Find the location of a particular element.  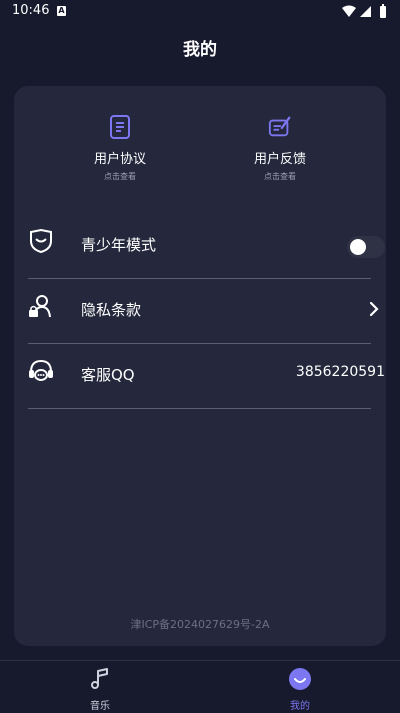

teen-mode-label: 青少年模式 is located at coordinates (119, 245).